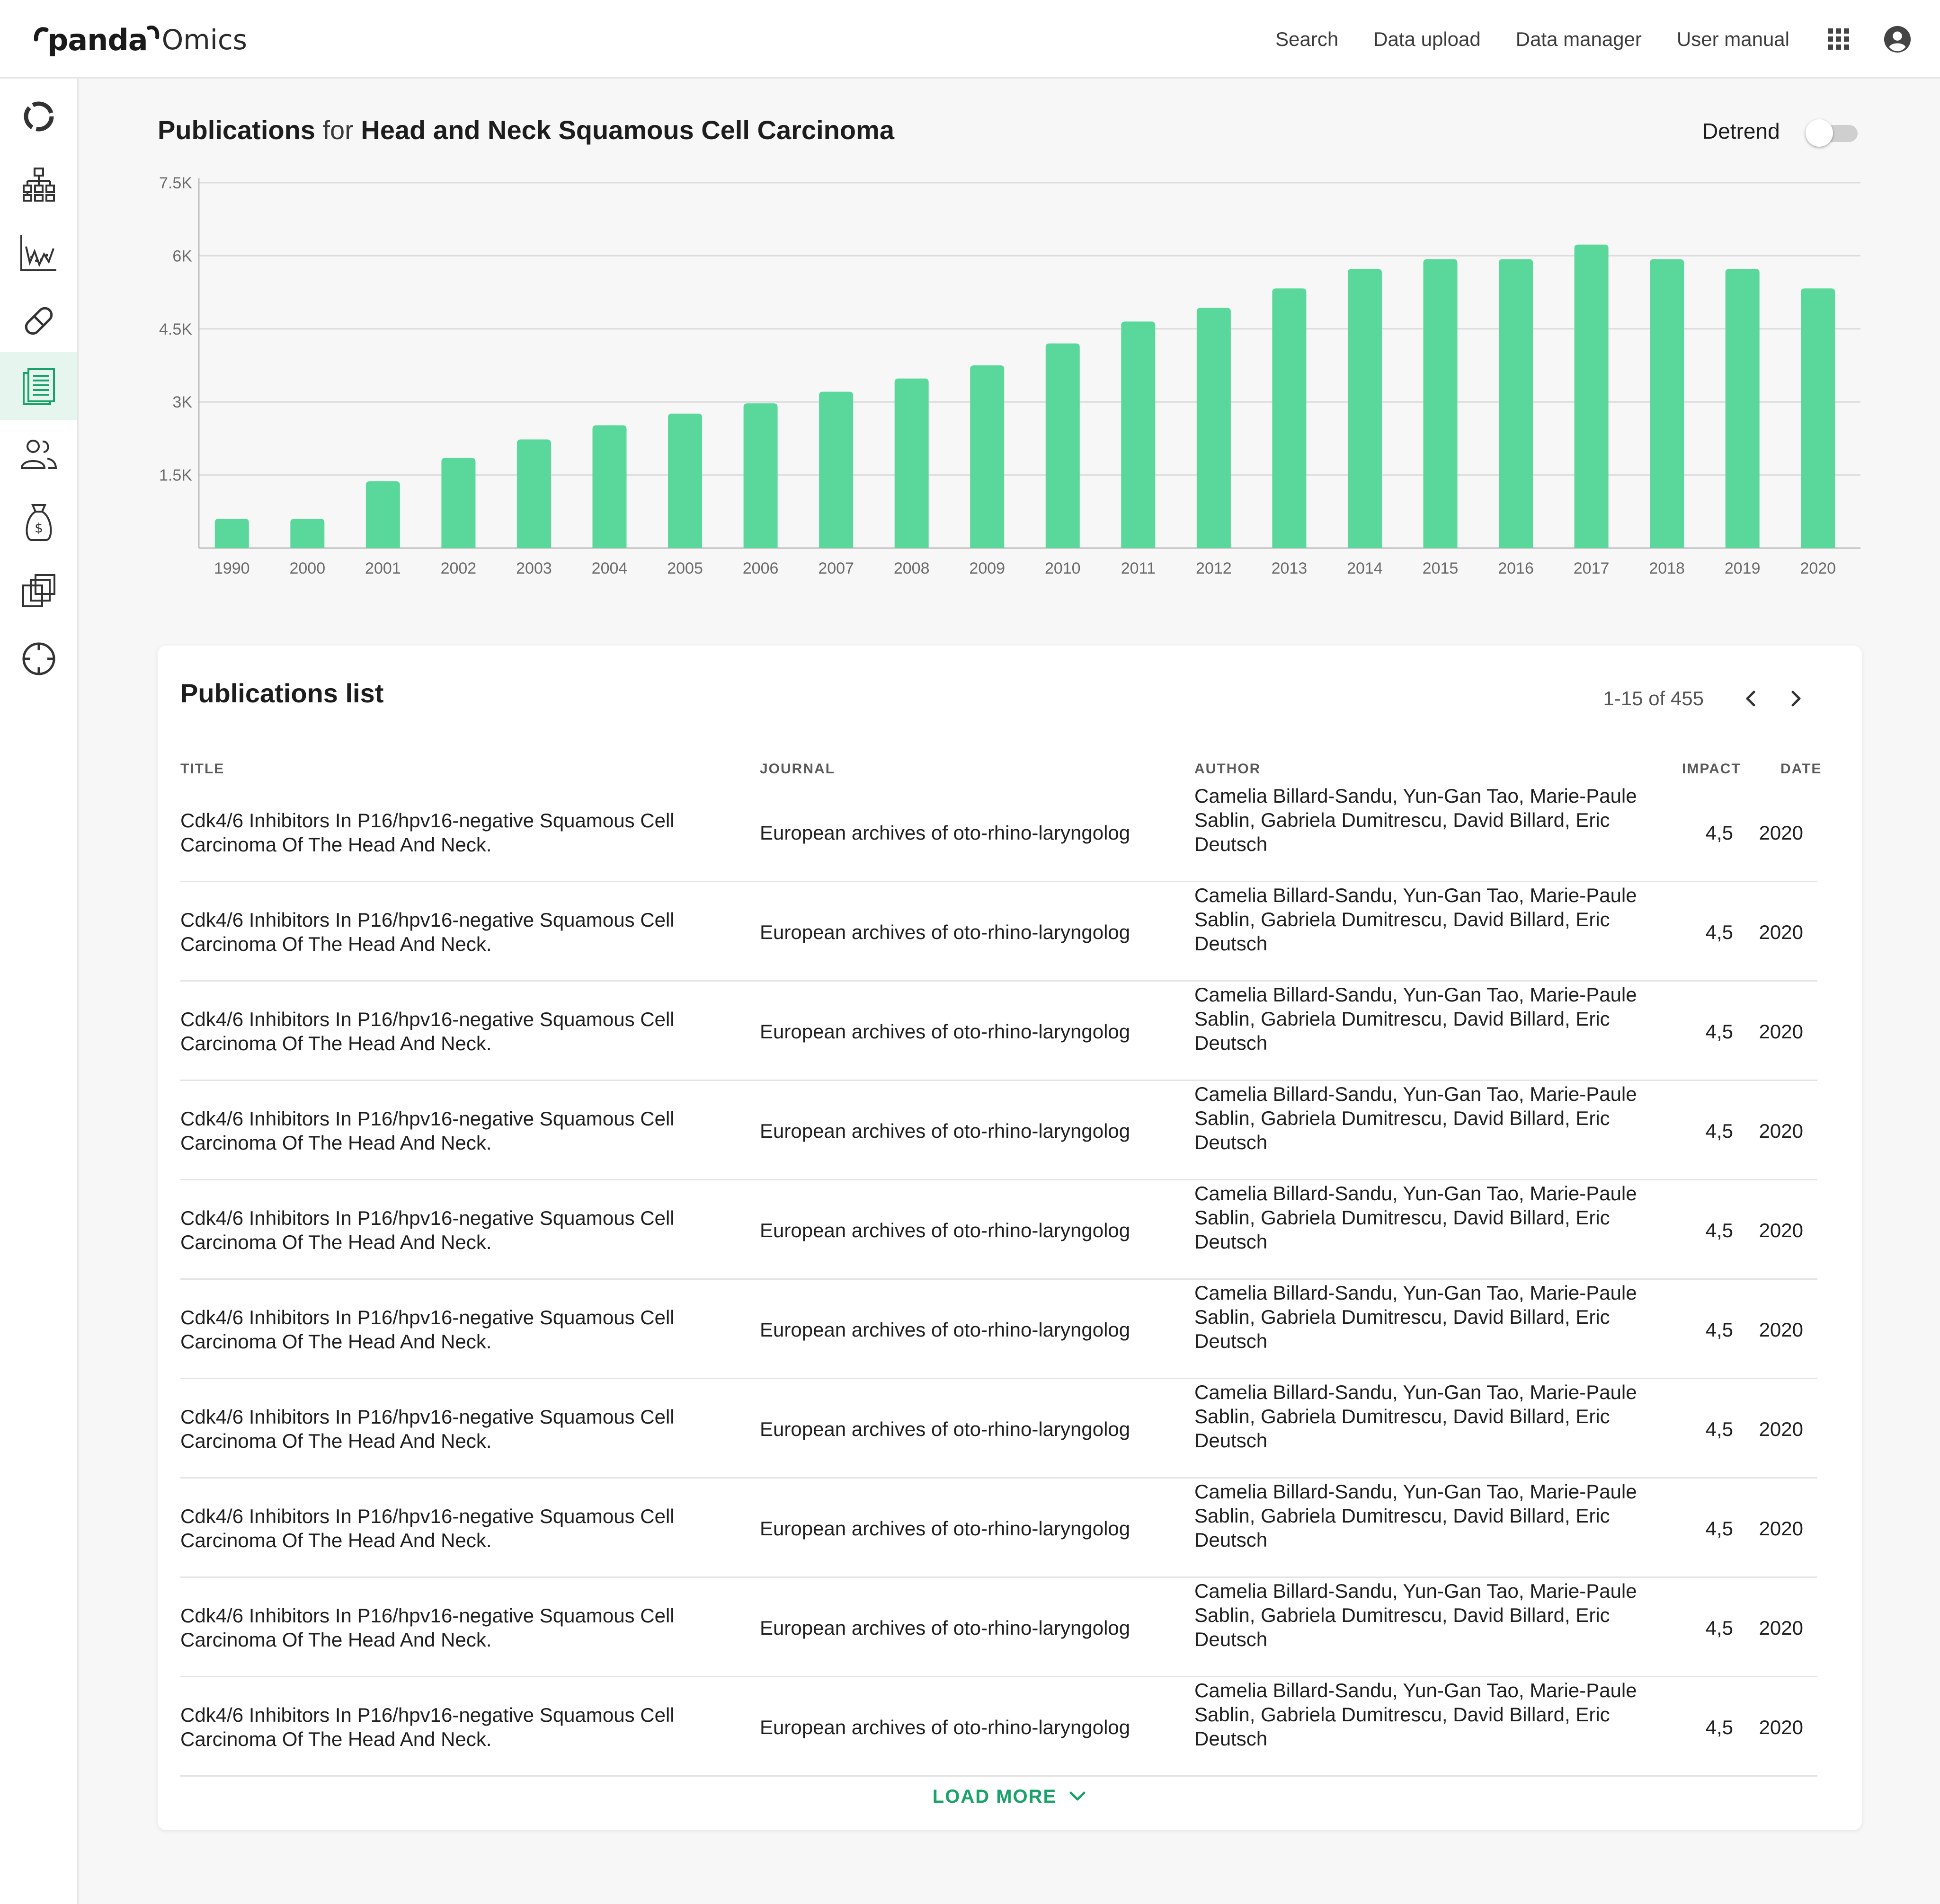  I want to click on detrend-label: Detrend, so click(1741, 131).